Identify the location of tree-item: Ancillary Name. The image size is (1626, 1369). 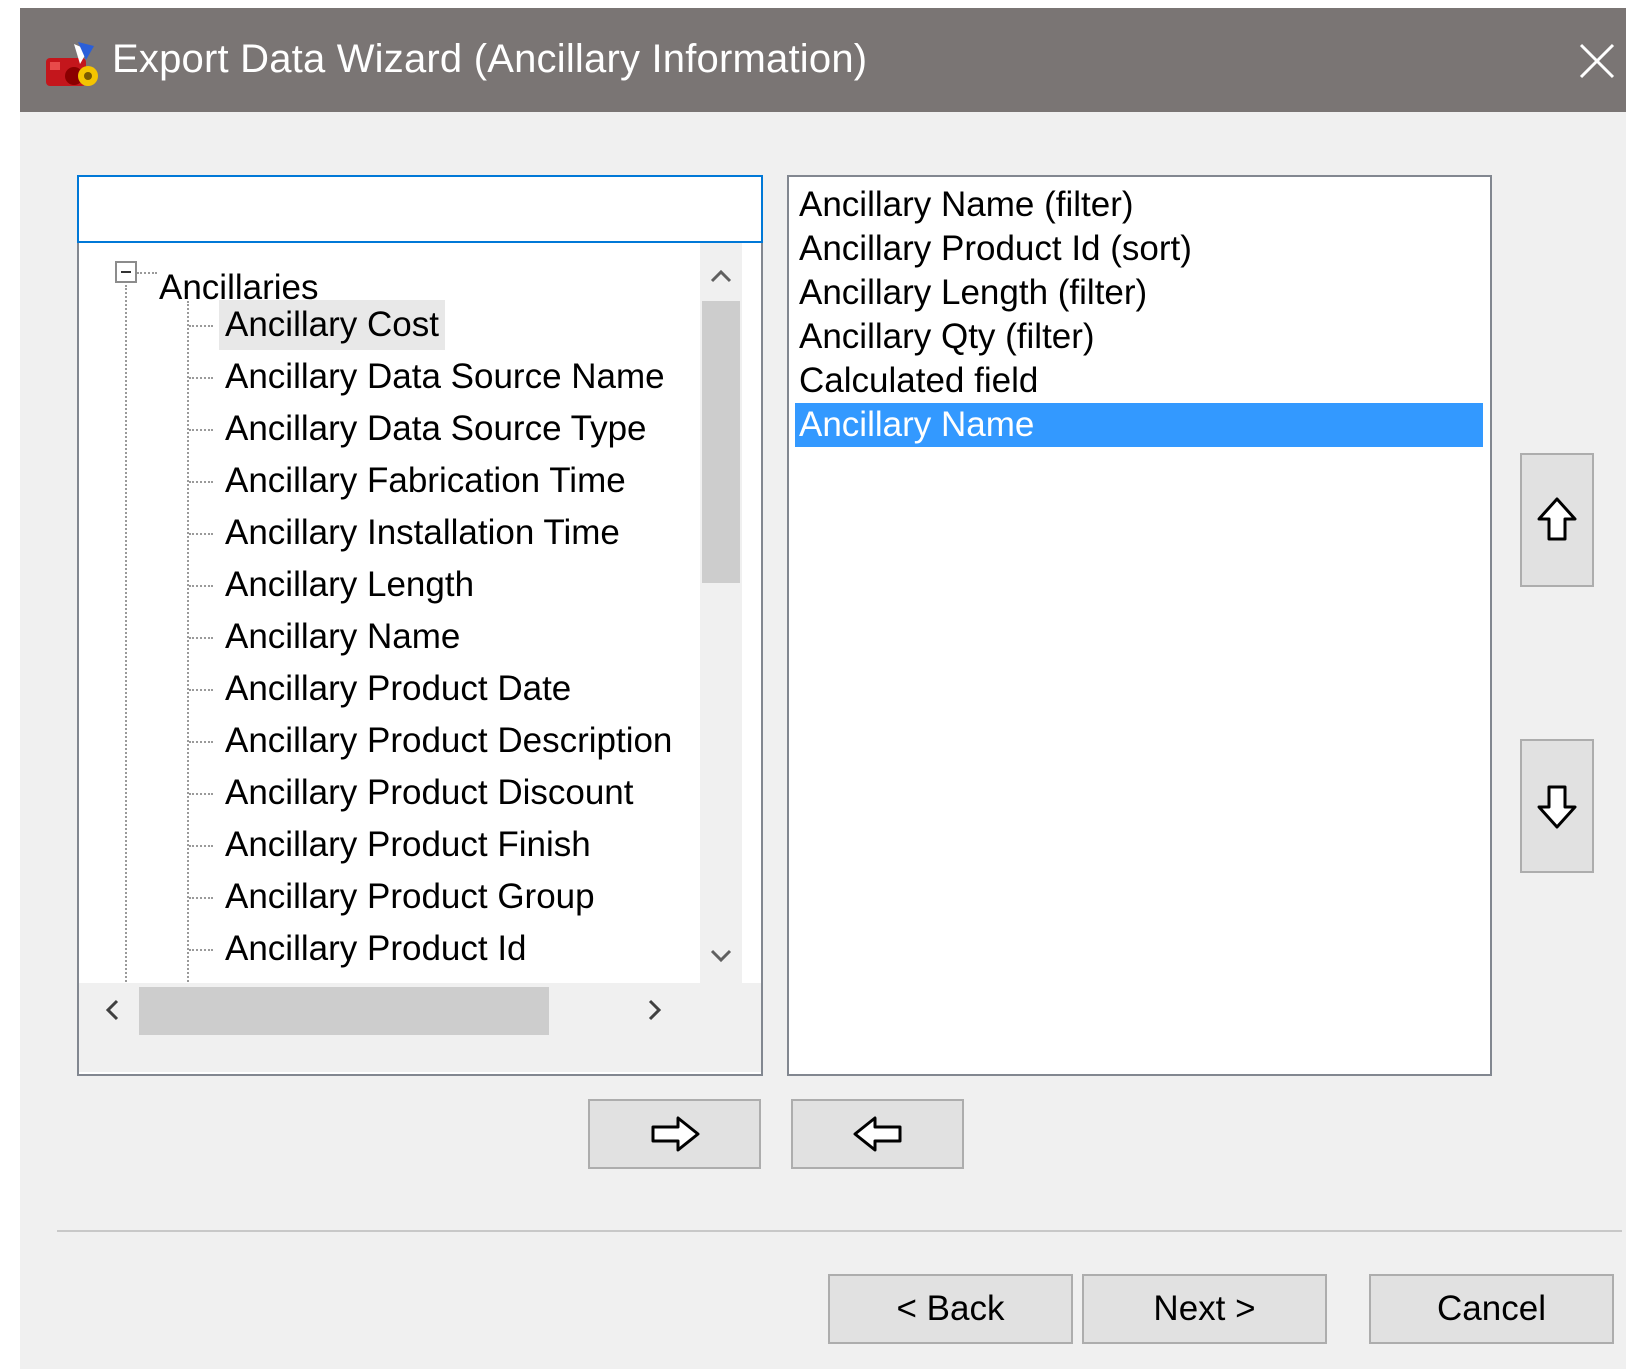
(327, 637).